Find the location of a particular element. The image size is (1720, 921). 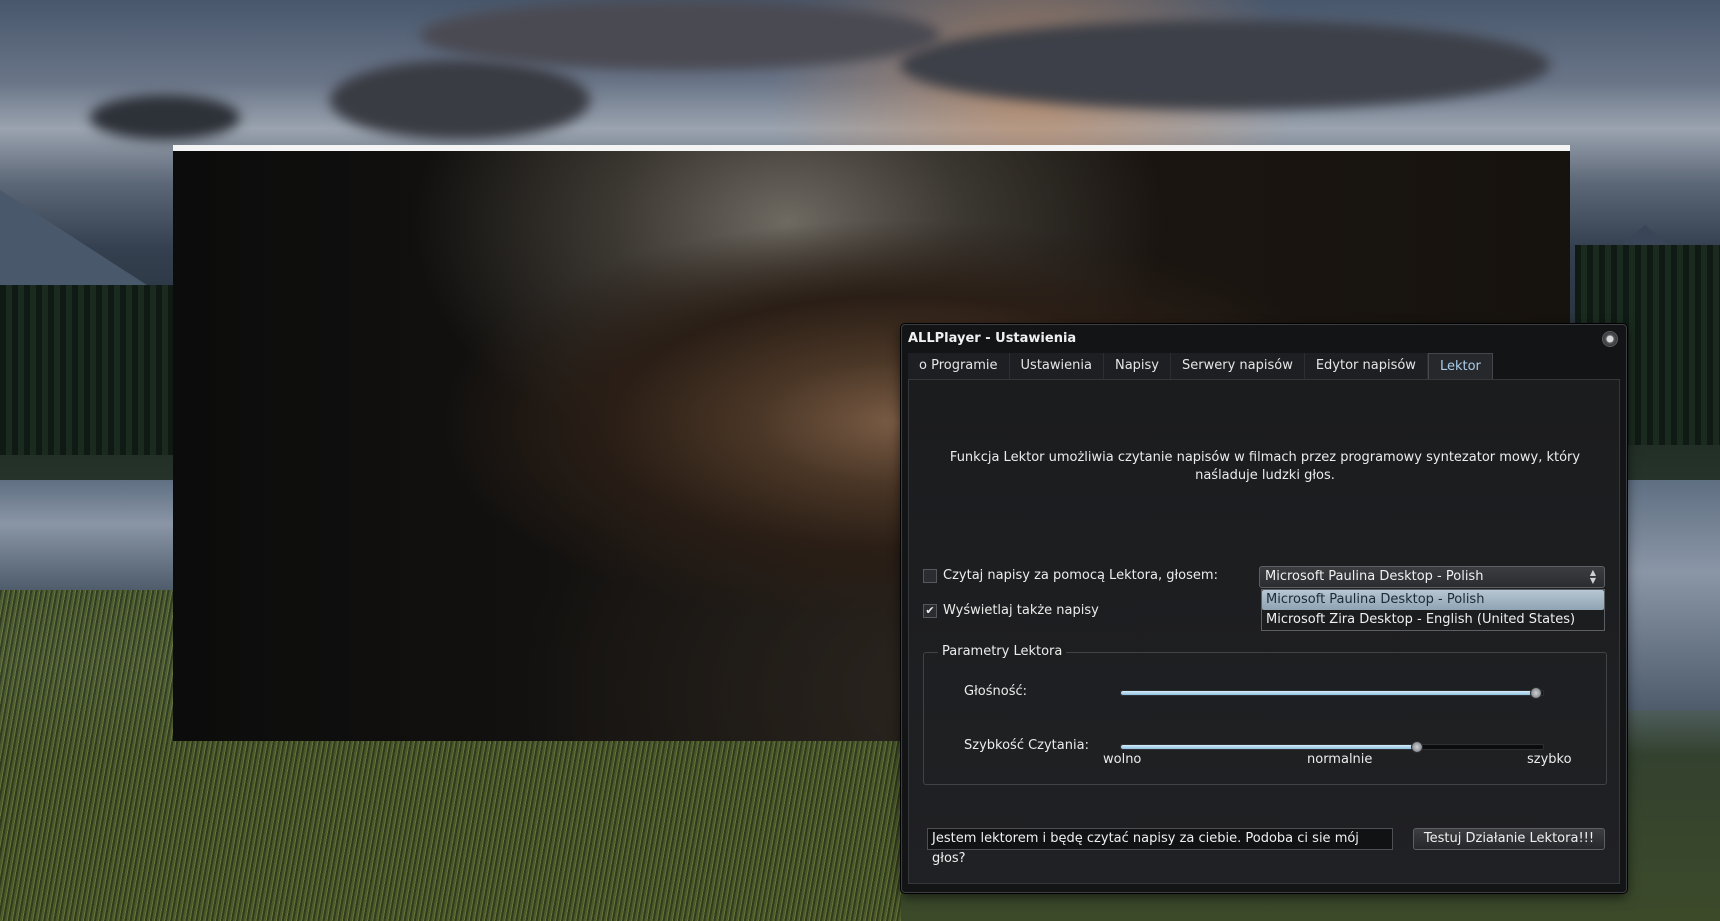

voice-select: Microsoft Paulina Desktop - Polish ▲ ▼ is located at coordinates (1432, 577).